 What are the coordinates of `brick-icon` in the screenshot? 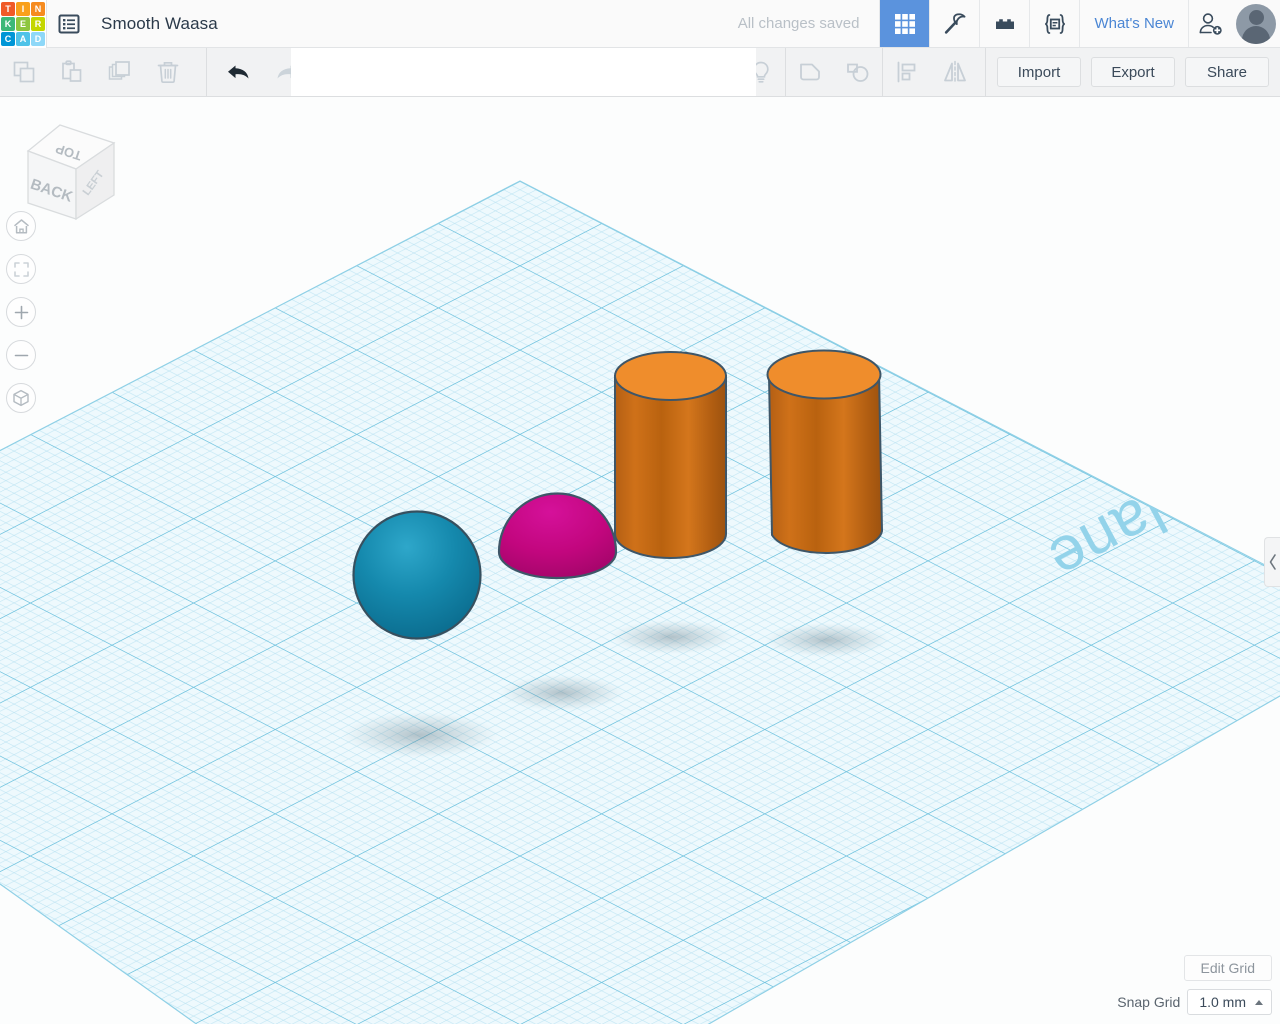 It's located at (1004, 23).